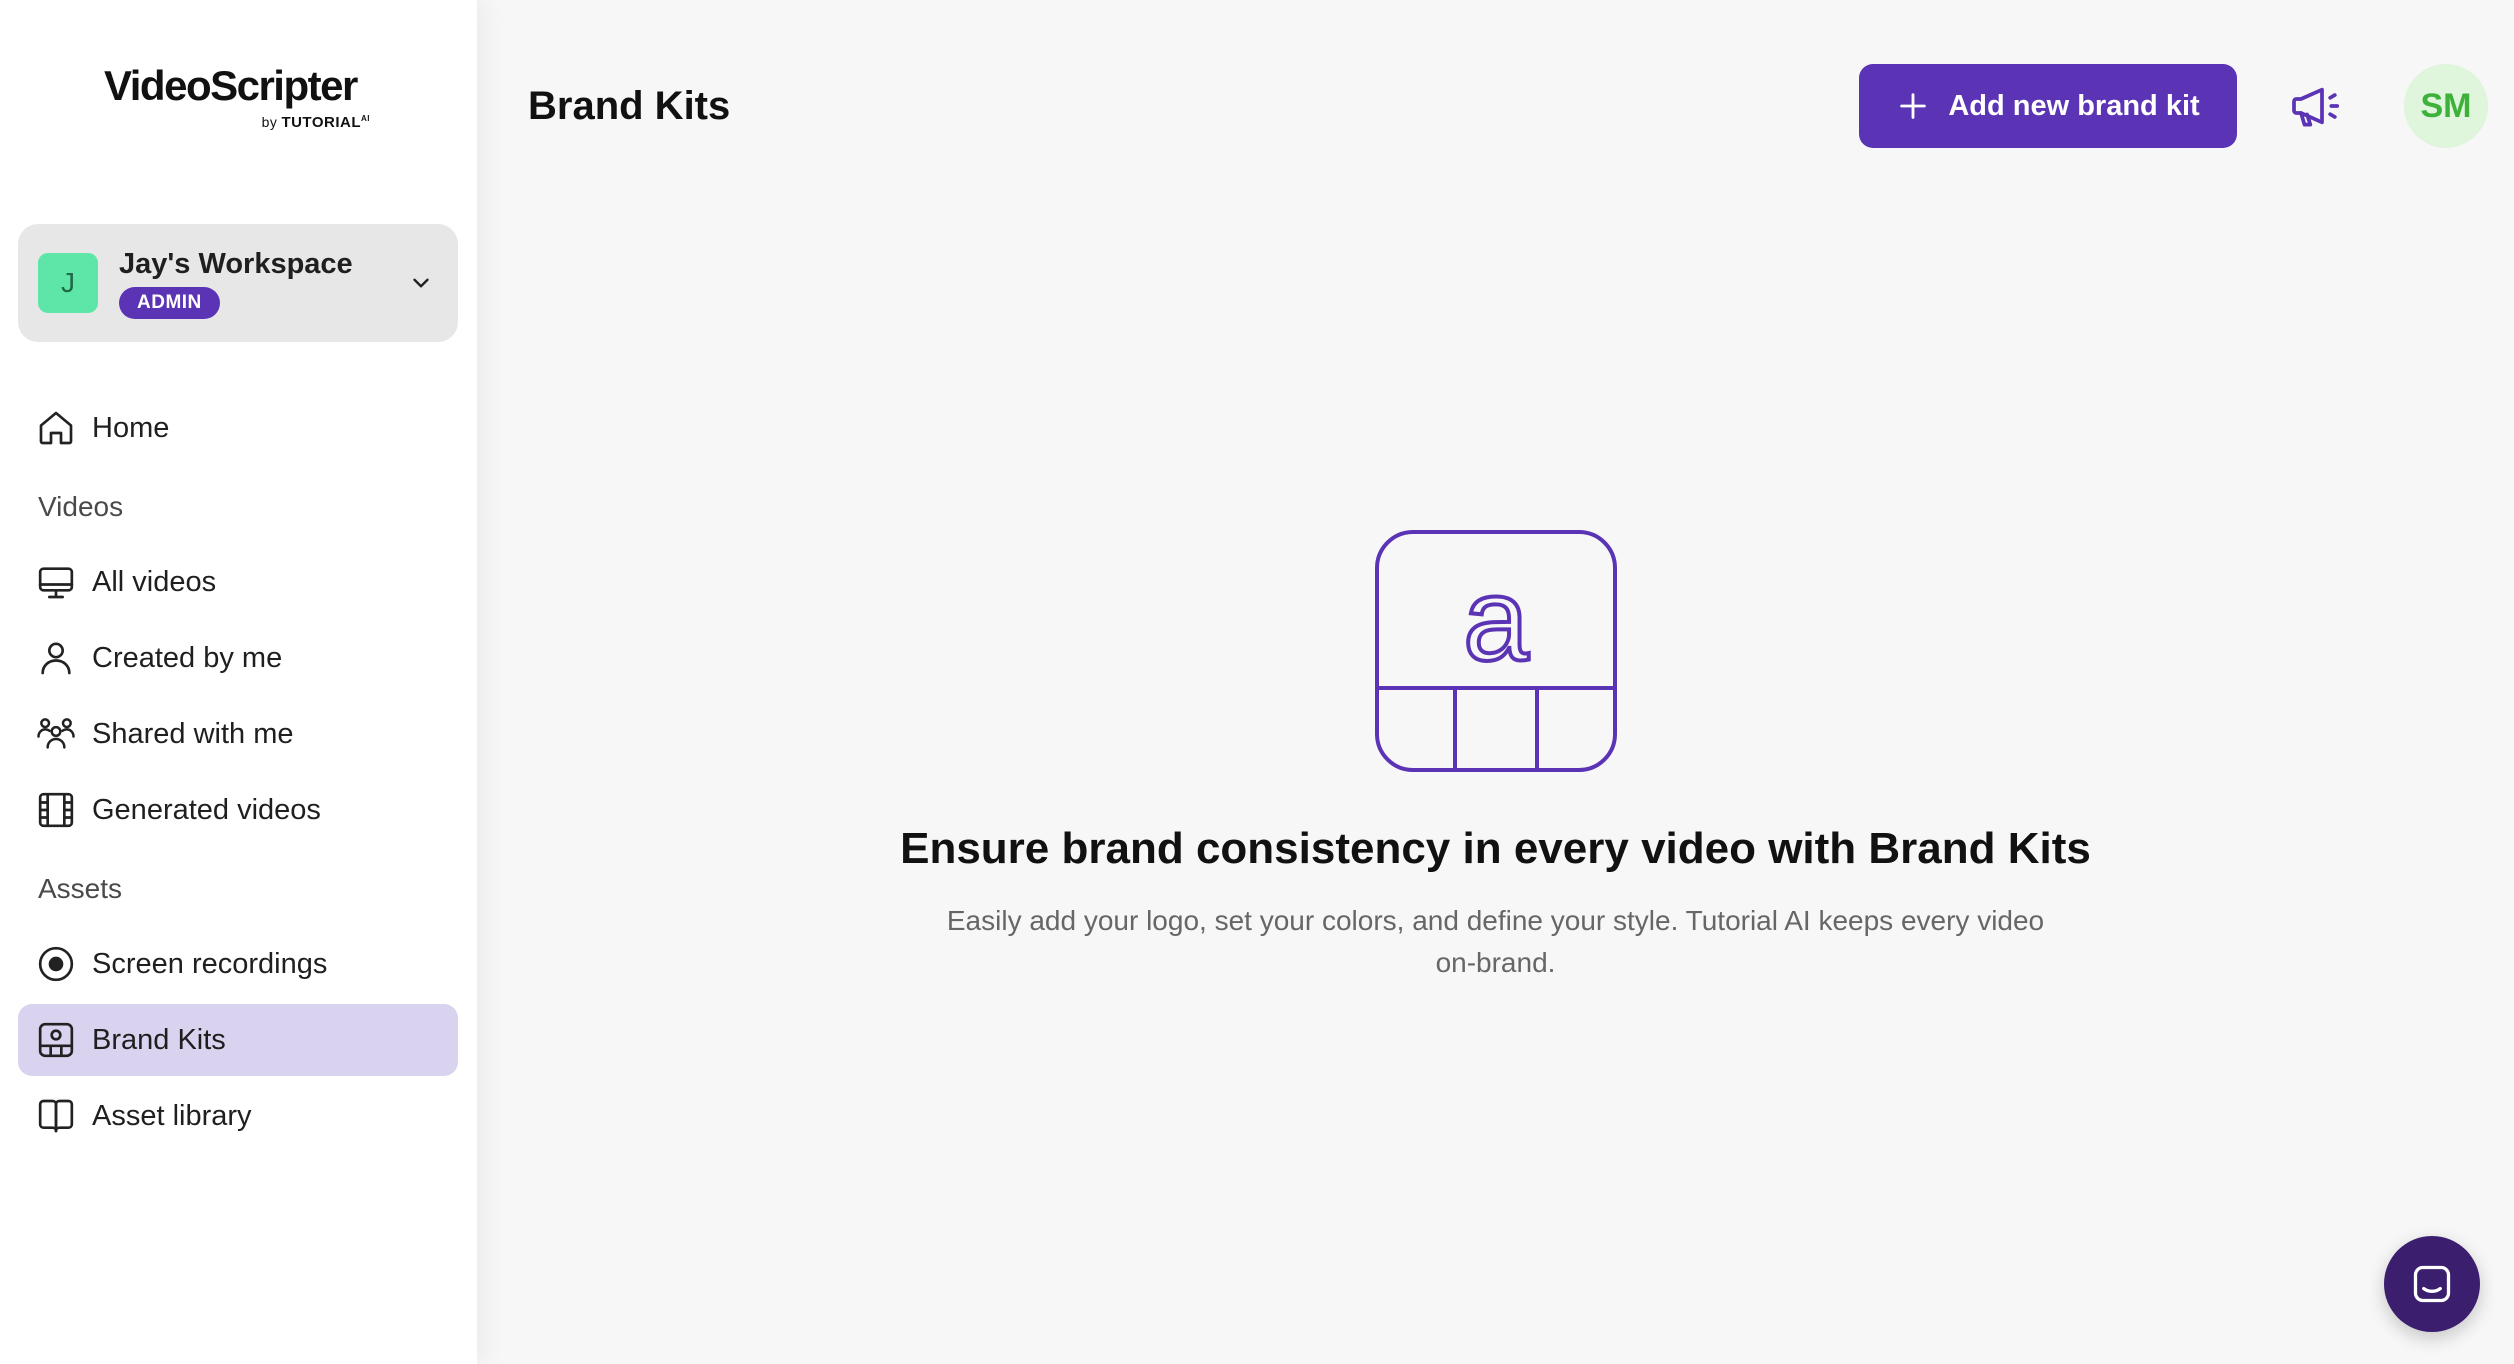 This screenshot has width=2514, height=1364. Describe the element at coordinates (169, 303) in the screenshot. I see `workspace-role-badge: ADMIN` at that location.